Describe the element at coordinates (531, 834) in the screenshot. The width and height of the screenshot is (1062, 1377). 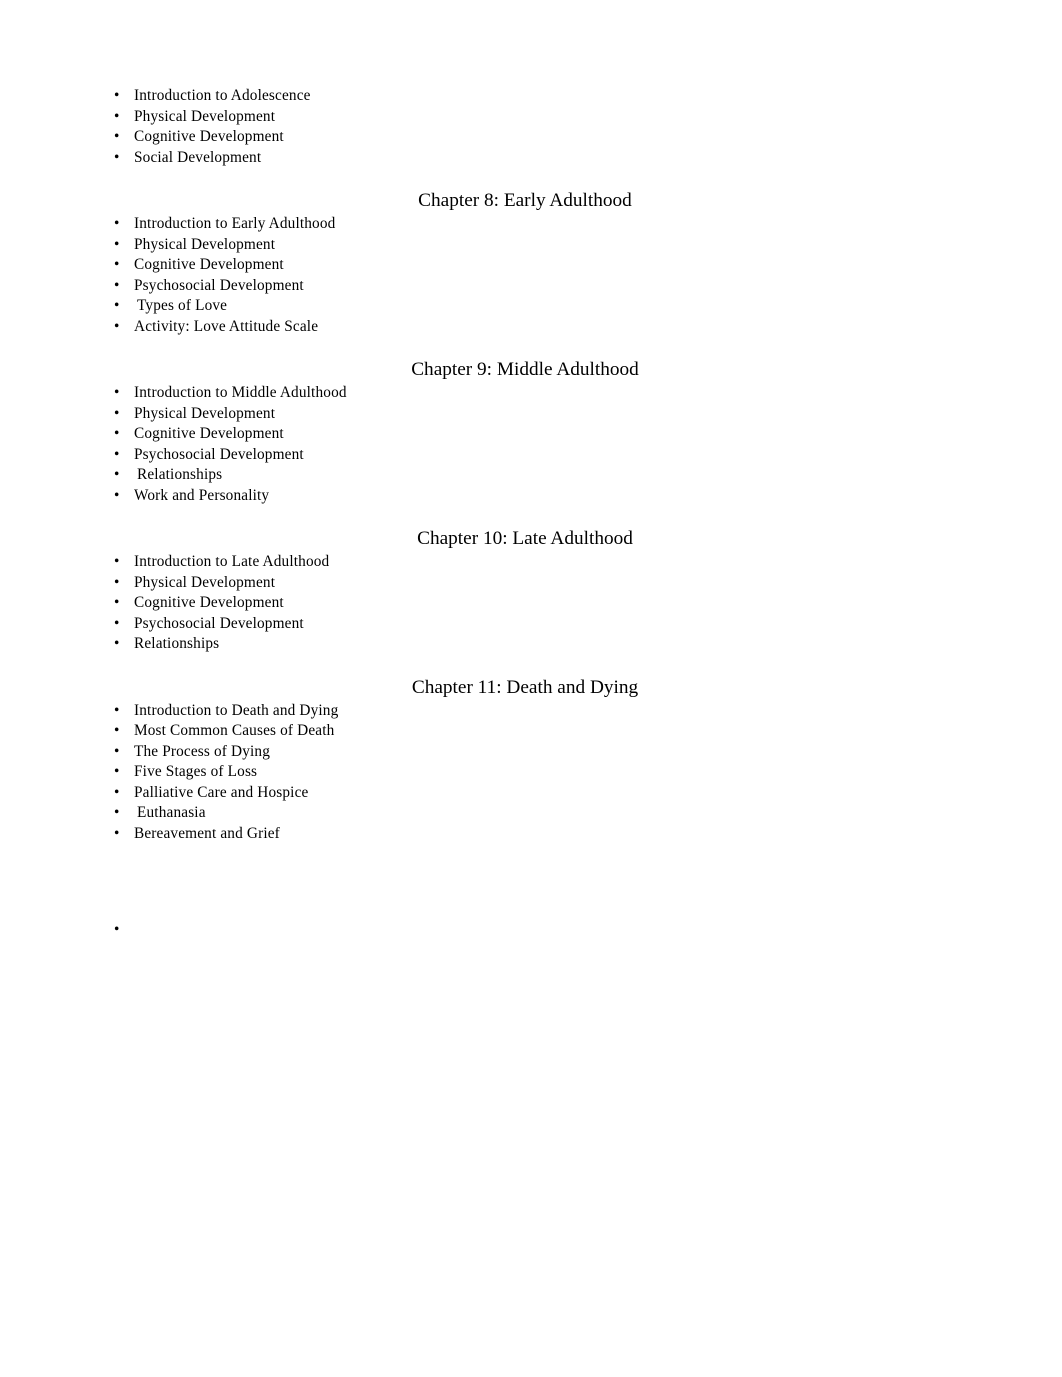
I see `list-item: • Bereavement and Grief` at that location.